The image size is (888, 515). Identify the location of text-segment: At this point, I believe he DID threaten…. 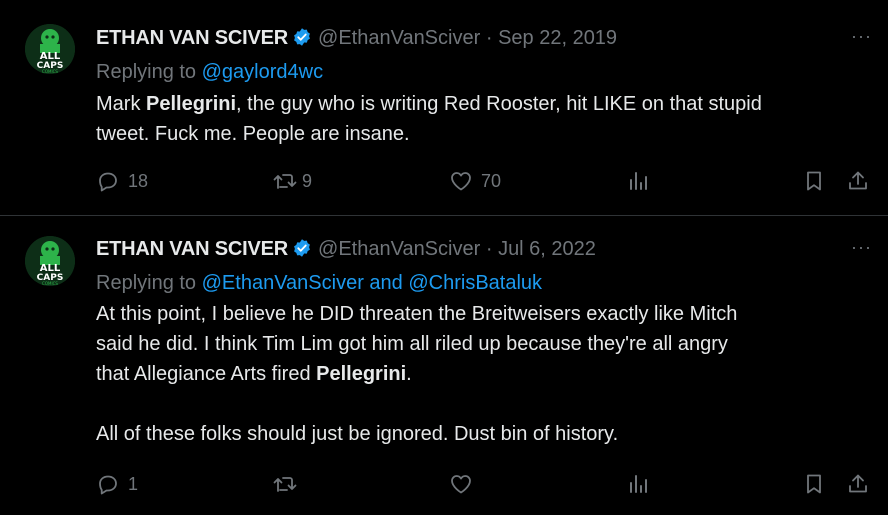
(417, 314).